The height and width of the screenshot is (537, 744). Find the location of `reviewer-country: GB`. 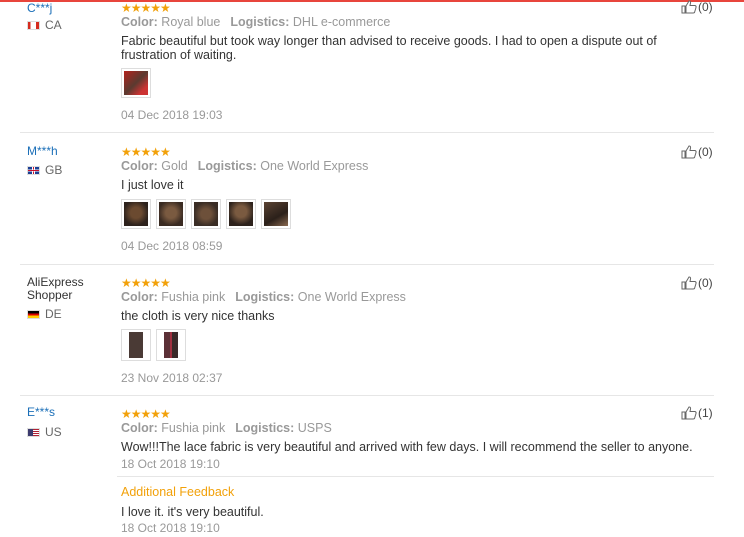

reviewer-country: GB is located at coordinates (44, 170).